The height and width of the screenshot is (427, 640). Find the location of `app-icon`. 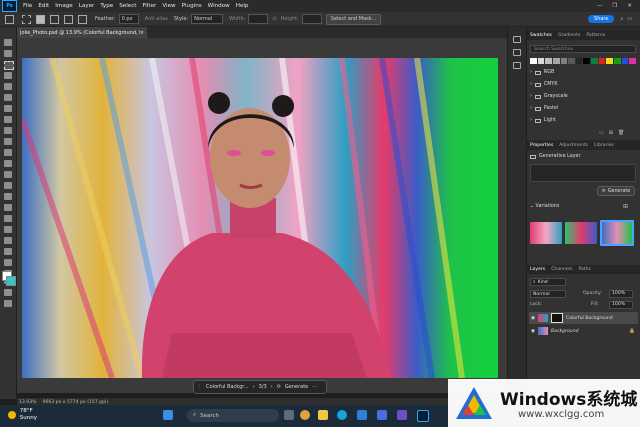

app-icon is located at coordinates (382, 415).